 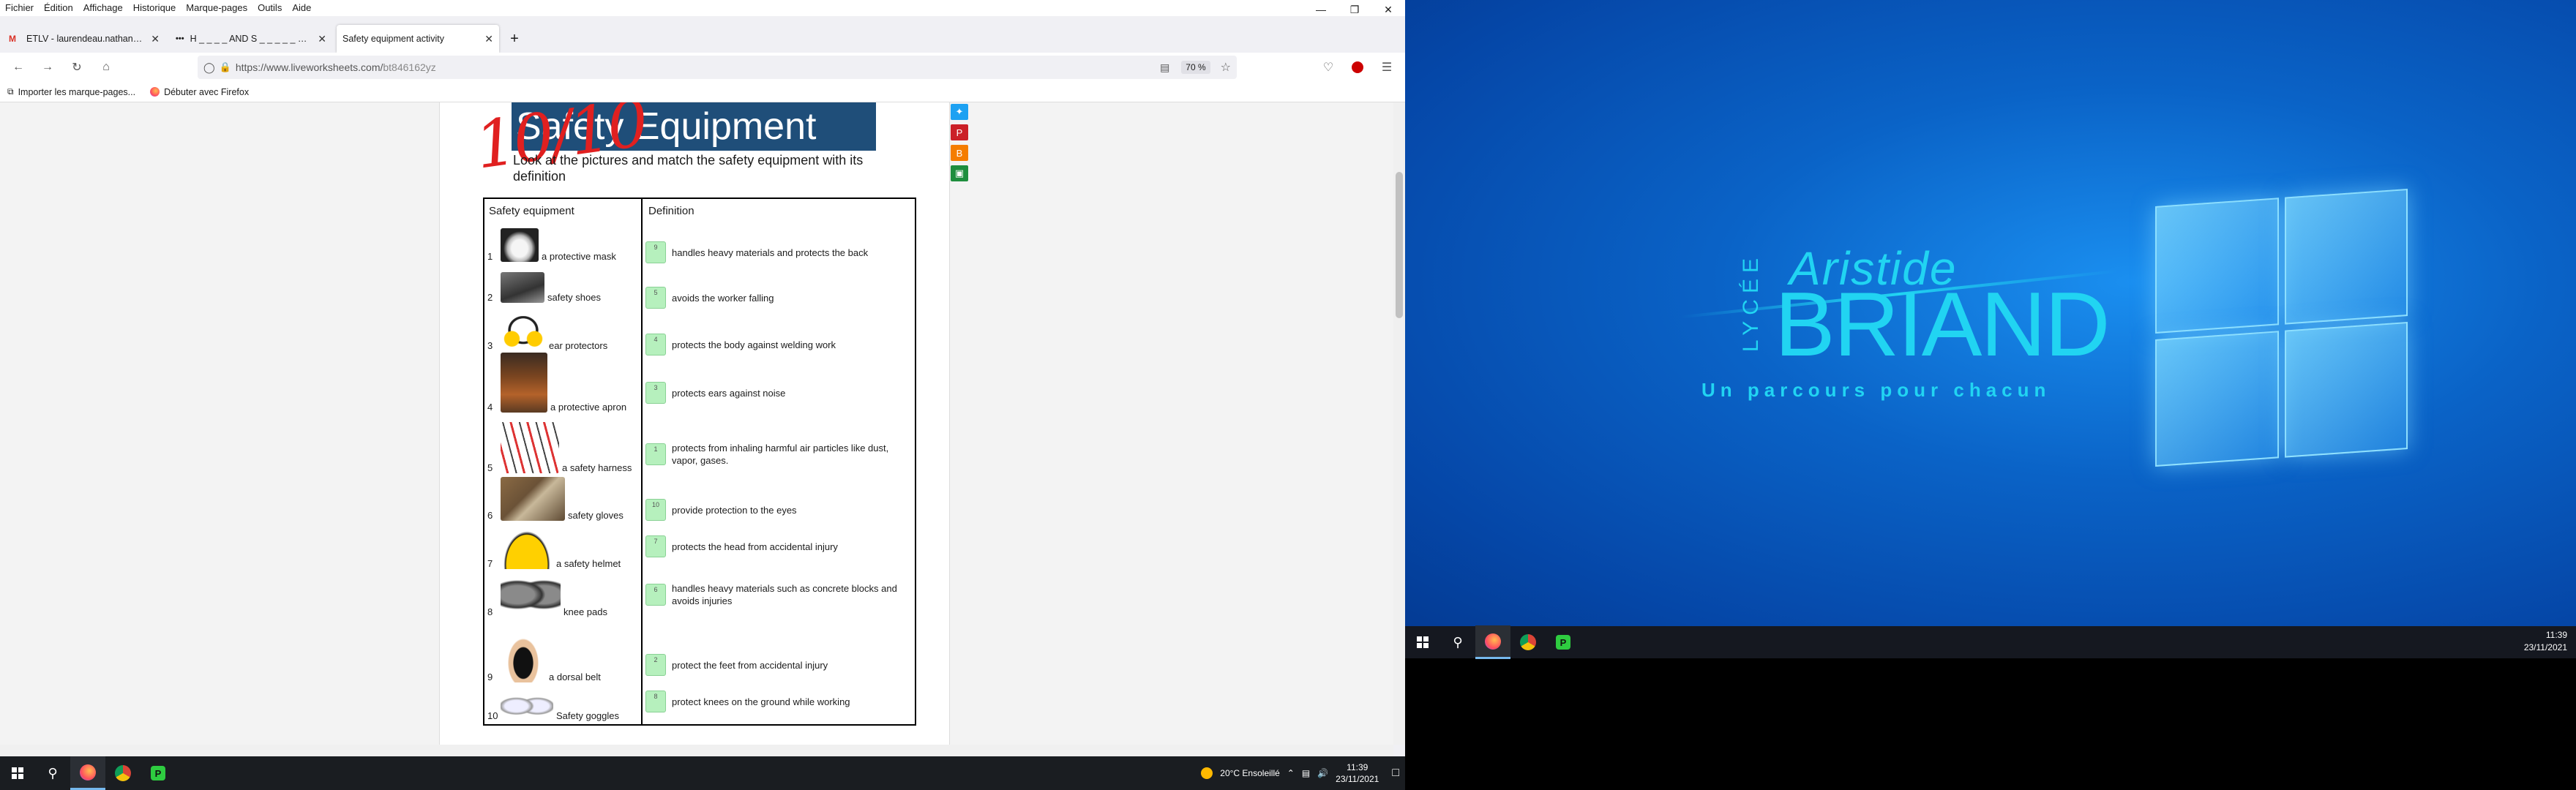 What do you see at coordinates (1386, 67) in the screenshot?
I see `menu-icon: ☰` at bounding box center [1386, 67].